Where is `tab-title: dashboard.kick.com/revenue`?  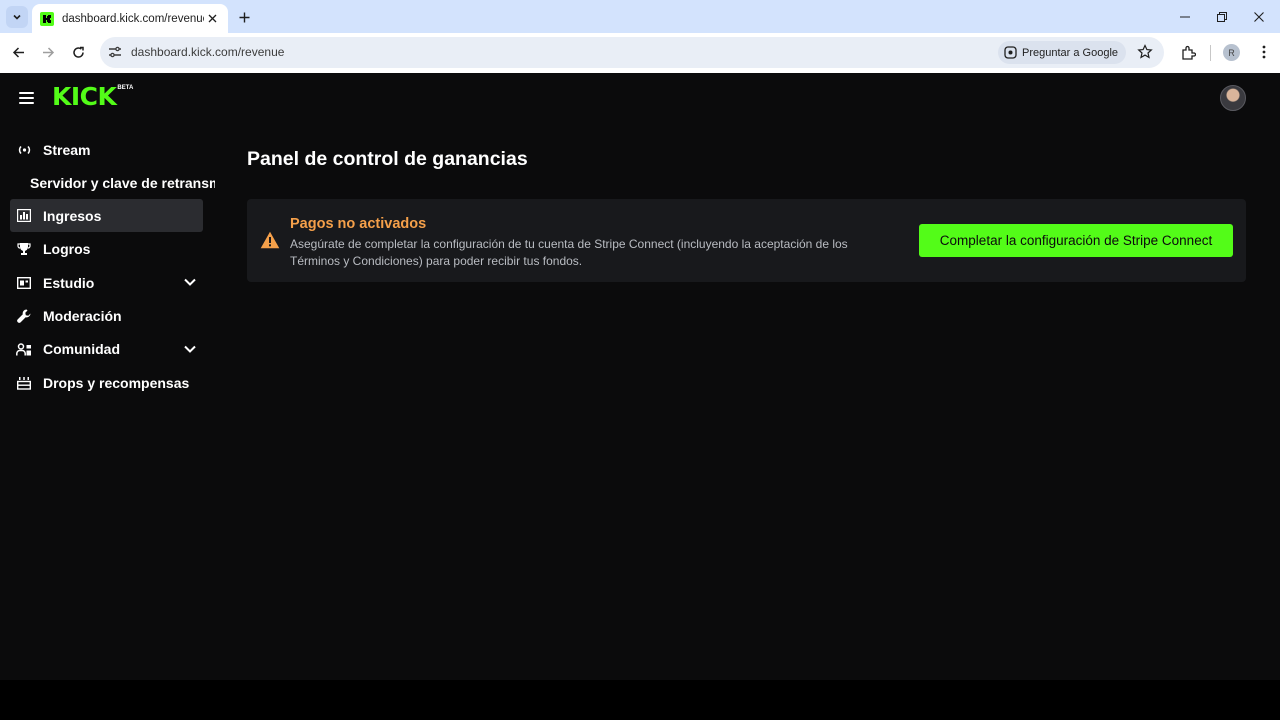 tab-title: dashboard.kick.com/revenue is located at coordinates (133, 18).